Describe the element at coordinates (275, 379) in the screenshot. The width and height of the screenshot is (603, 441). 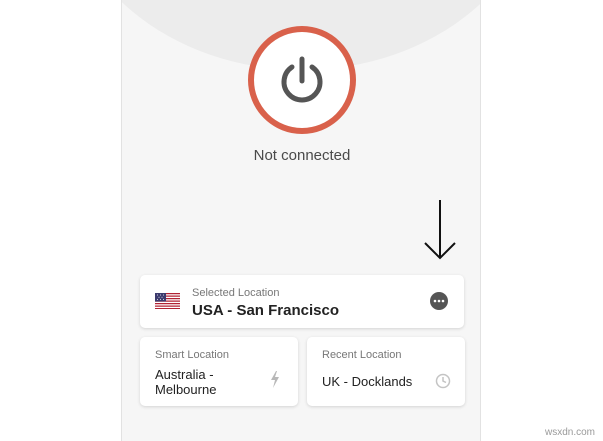
I see `bolt-icon` at that location.